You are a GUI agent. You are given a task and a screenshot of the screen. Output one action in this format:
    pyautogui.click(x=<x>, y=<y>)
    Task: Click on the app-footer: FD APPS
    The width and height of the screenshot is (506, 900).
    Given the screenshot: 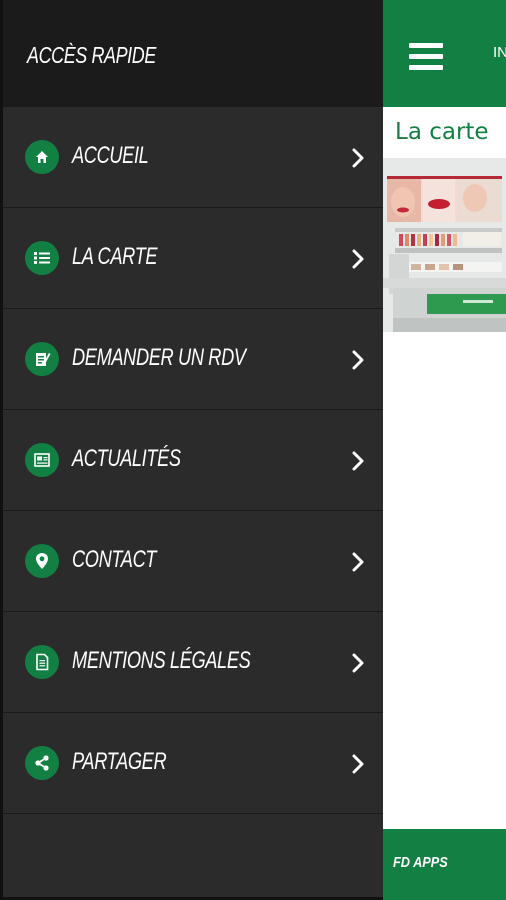 What is the action you would take?
    pyautogui.click(x=444, y=864)
    